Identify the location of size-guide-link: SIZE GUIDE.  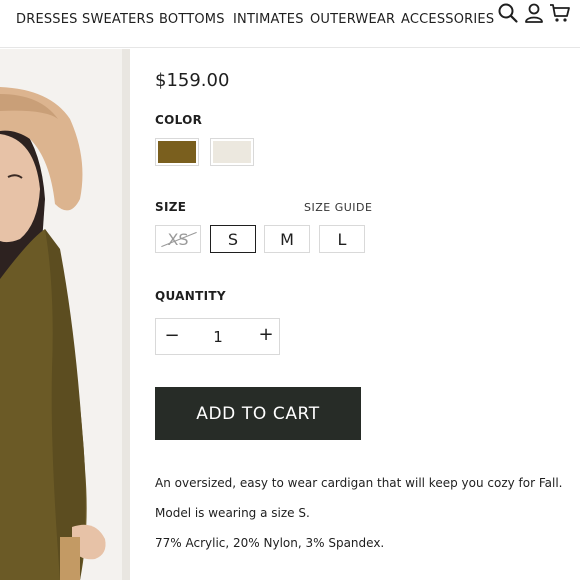
(338, 207).